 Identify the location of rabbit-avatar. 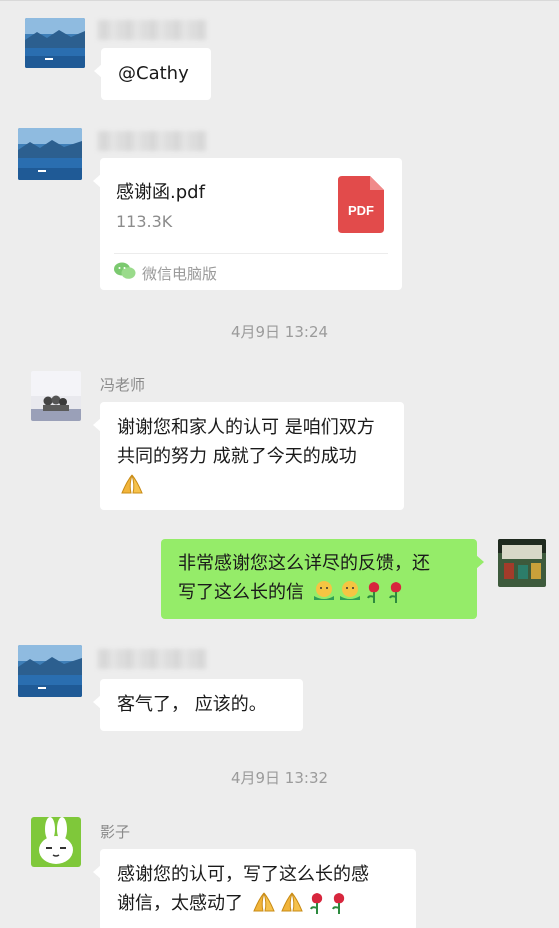
(56, 842).